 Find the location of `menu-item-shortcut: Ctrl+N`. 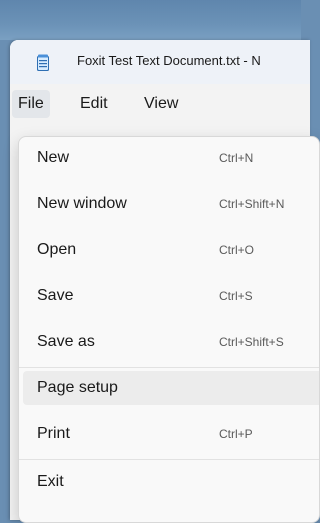

menu-item-shortcut: Ctrl+N is located at coordinates (236, 158).